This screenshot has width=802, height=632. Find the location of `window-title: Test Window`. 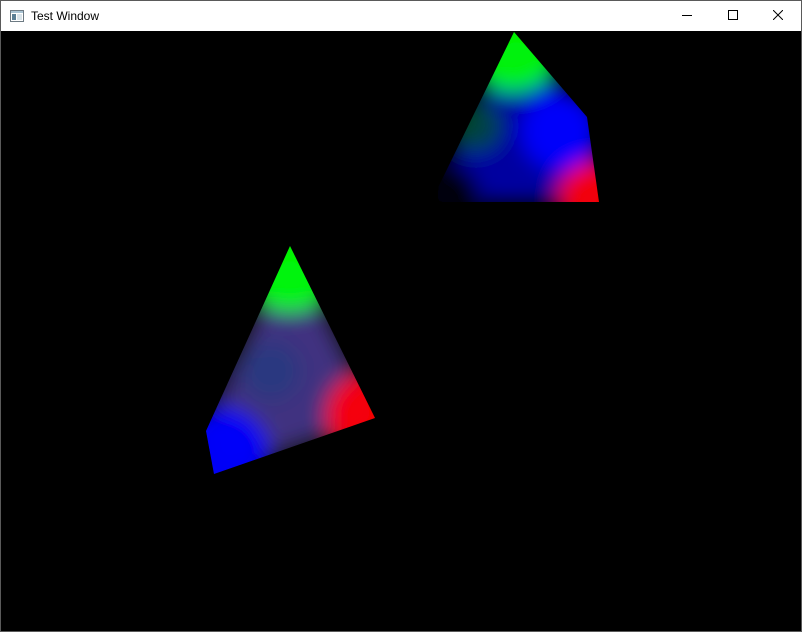

window-title: Test Window is located at coordinates (65, 16).